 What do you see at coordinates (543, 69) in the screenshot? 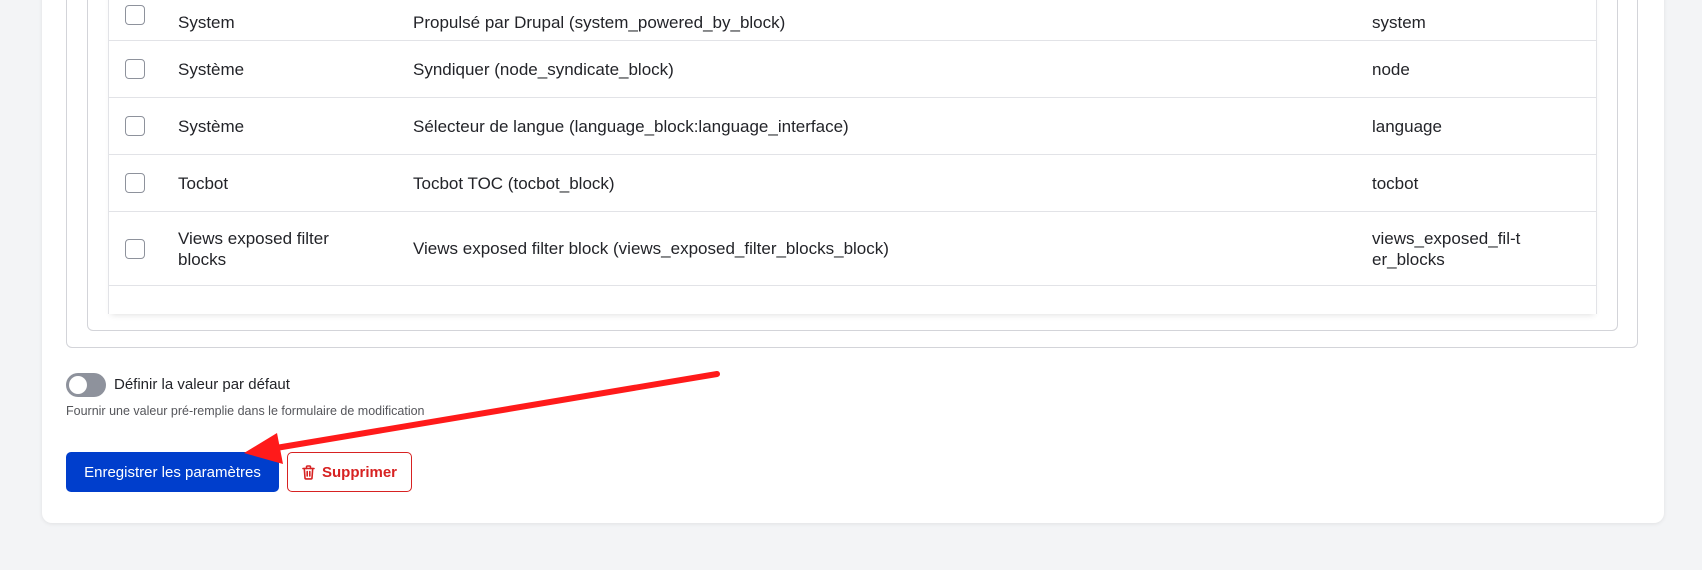
I see `row-block-name: Syndiquer (node_syndicate_block)` at bounding box center [543, 69].